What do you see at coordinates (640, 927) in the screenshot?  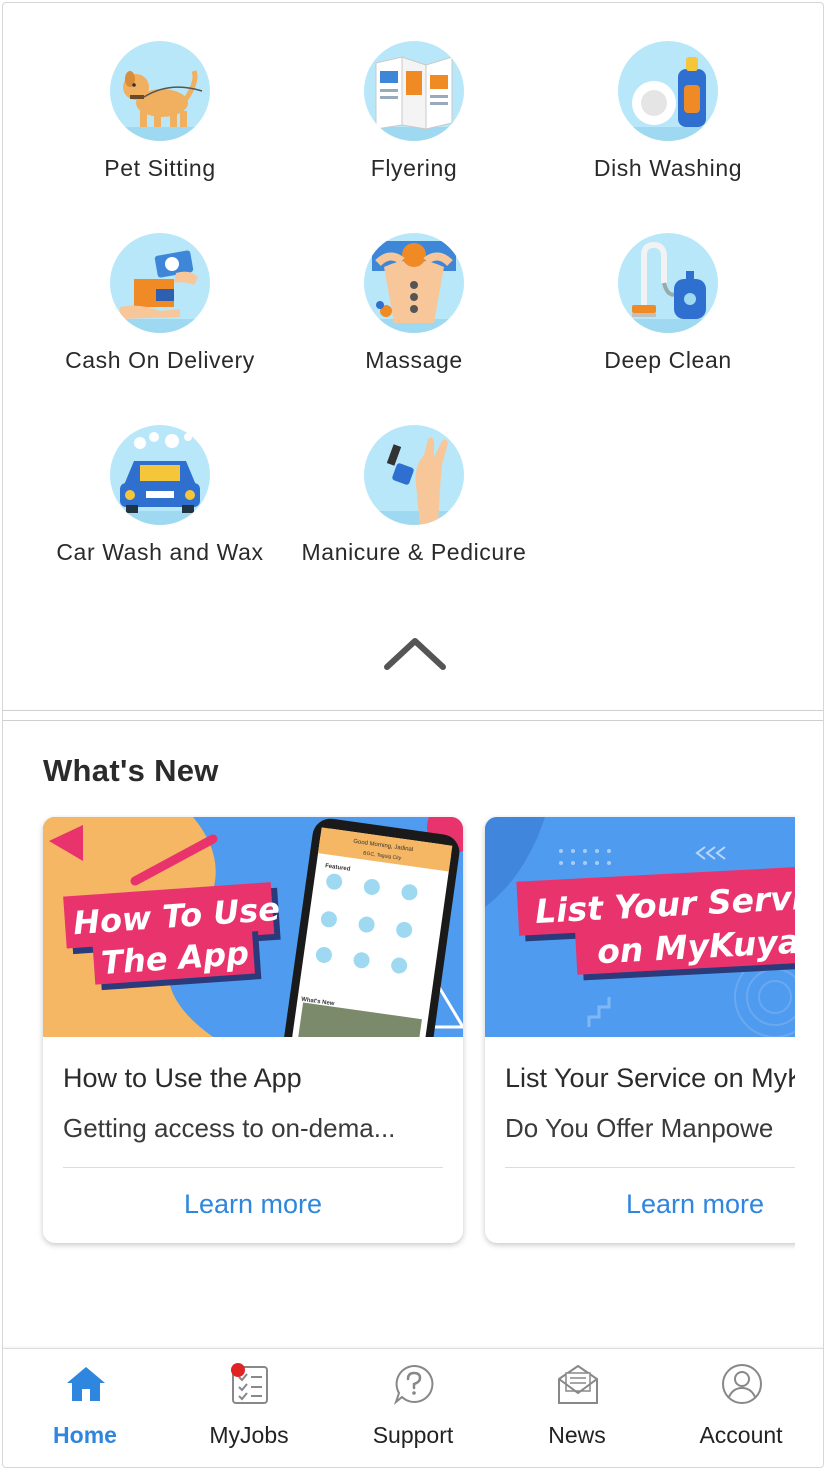 I see `card-banner-list-your-service: List Your Servi on MyKuya` at bounding box center [640, 927].